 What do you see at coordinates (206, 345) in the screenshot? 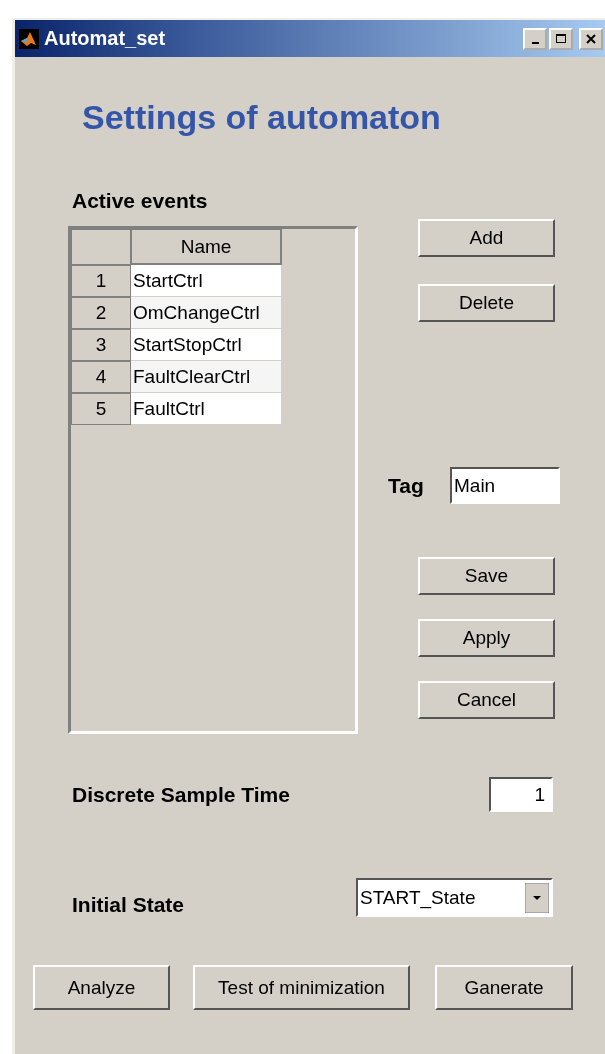
I see `table-cell: StartStopCtrl` at bounding box center [206, 345].